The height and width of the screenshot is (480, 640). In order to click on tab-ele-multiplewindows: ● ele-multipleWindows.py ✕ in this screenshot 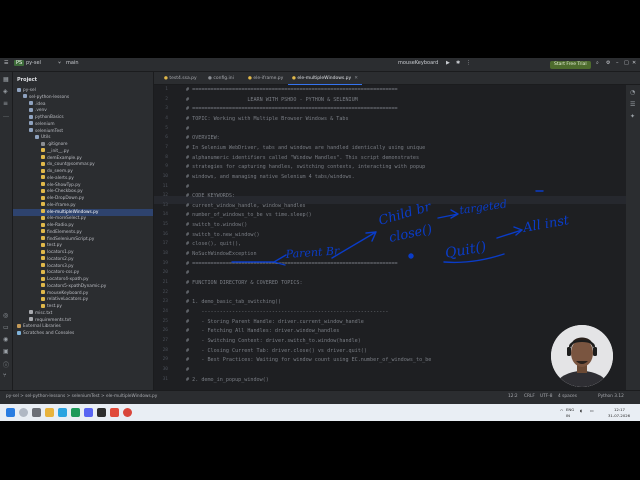, I will do `click(325, 79)`.